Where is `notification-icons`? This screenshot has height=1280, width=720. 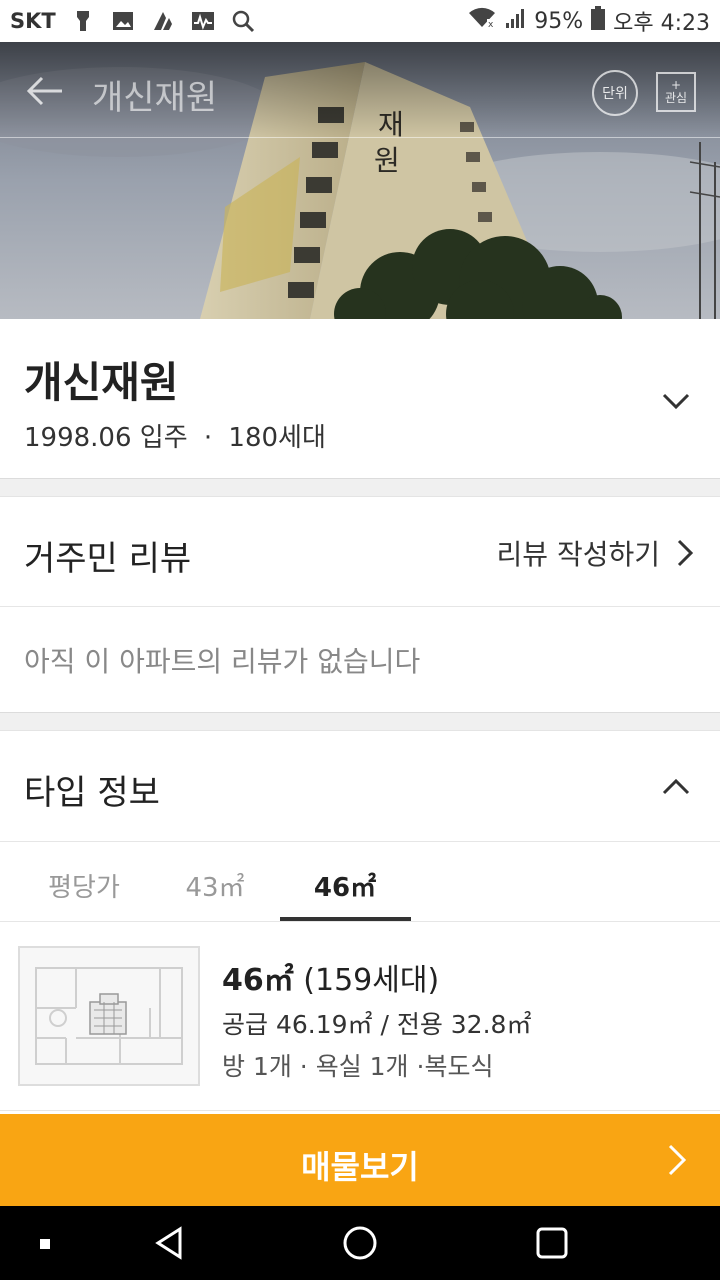 notification-icons is located at coordinates (163, 21).